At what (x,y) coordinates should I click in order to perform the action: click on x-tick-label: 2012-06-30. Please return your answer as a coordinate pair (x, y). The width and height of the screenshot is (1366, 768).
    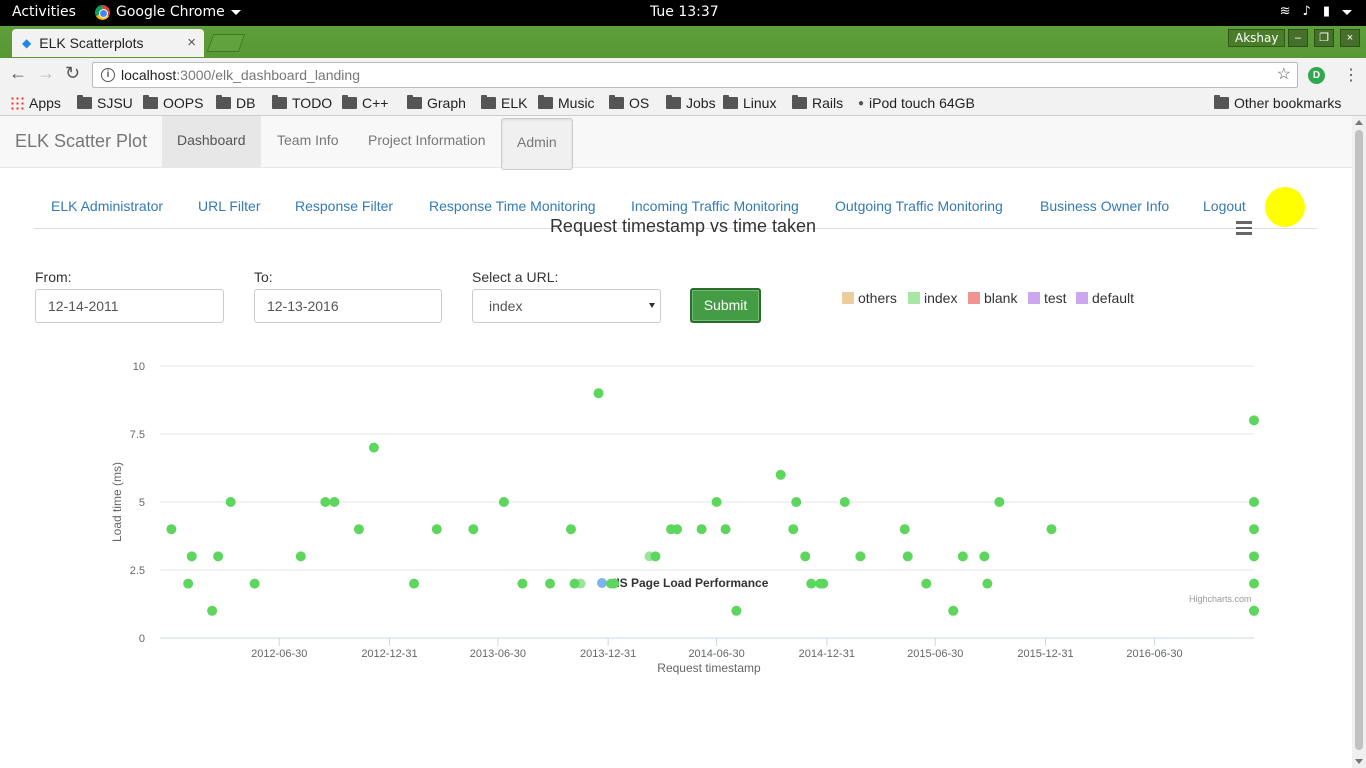
    Looking at the image, I should click on (279, 654).